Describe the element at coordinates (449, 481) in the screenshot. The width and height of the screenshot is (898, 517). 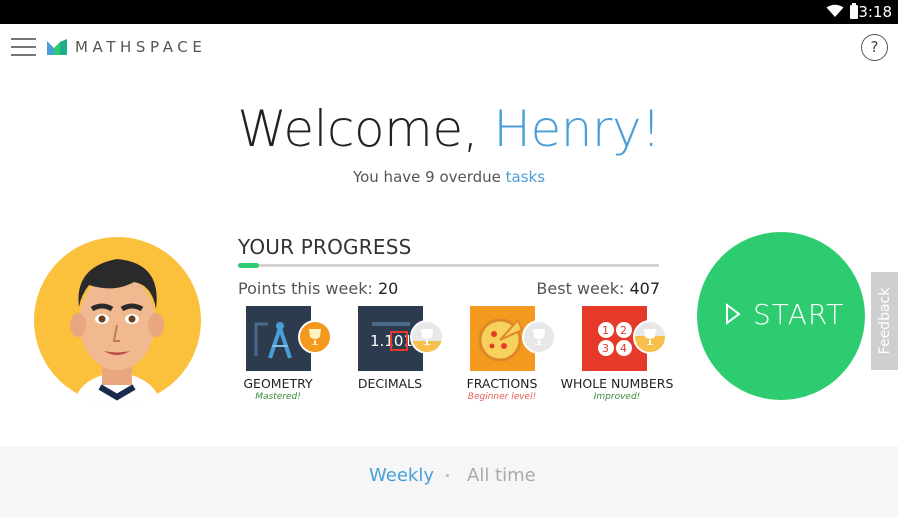
I see `leaderboard-footer: Weekly All time` at that location.